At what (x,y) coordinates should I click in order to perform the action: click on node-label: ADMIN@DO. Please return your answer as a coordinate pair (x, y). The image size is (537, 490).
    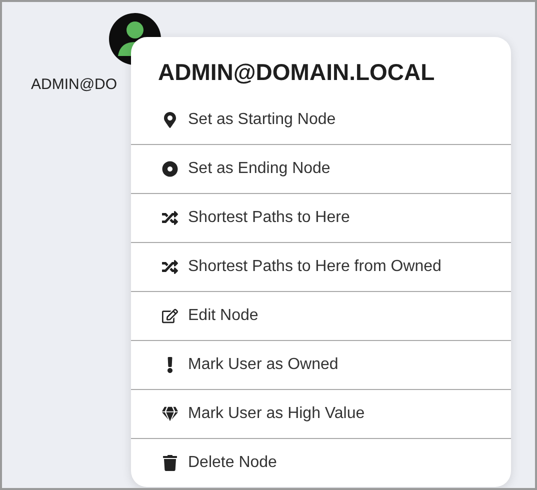
    Looking at the image, I should click on (74, 85).